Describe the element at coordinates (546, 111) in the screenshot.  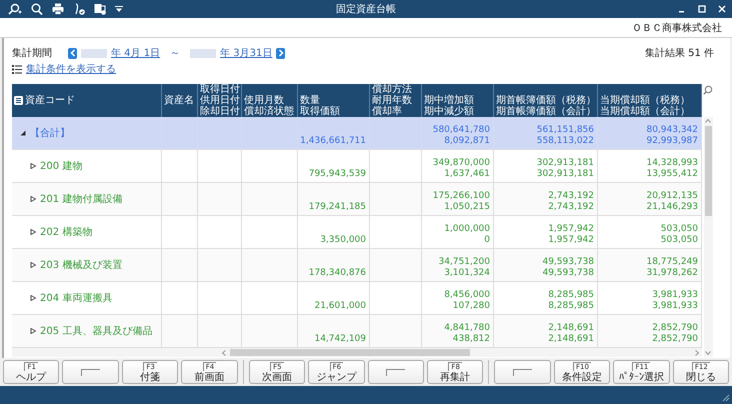
I see `column-header: 期首帳簿価額（会計）` at that location.